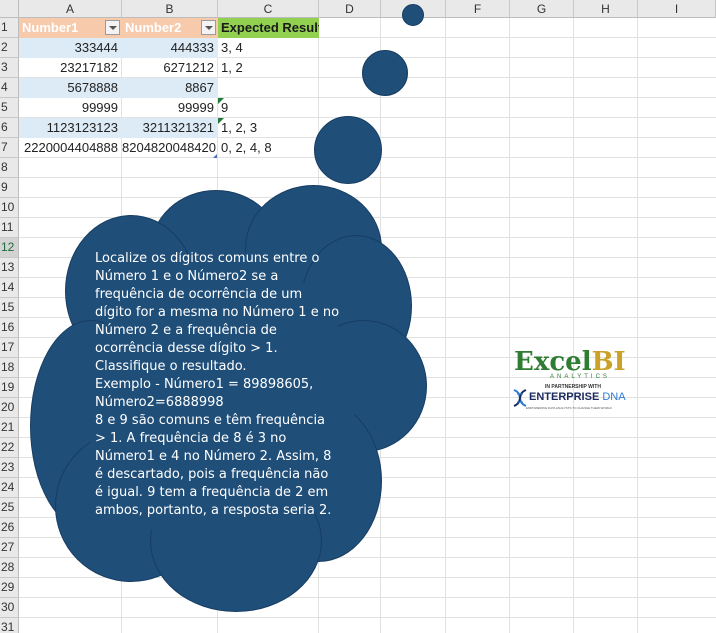 The width and height of the screenshot is (716, 633). I want to click on row-header-23: 23, so click(9, 468).